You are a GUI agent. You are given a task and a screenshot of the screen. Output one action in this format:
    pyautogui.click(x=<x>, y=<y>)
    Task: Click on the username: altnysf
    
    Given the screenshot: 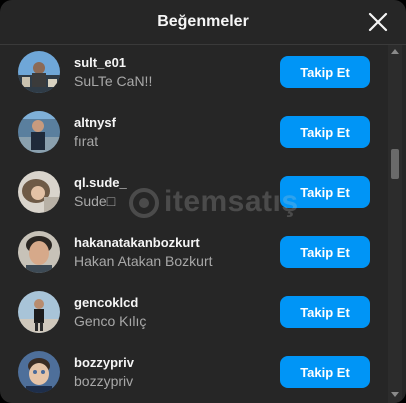 What is the action you would take?
    pyautogui.click(x=95, y=122)
    